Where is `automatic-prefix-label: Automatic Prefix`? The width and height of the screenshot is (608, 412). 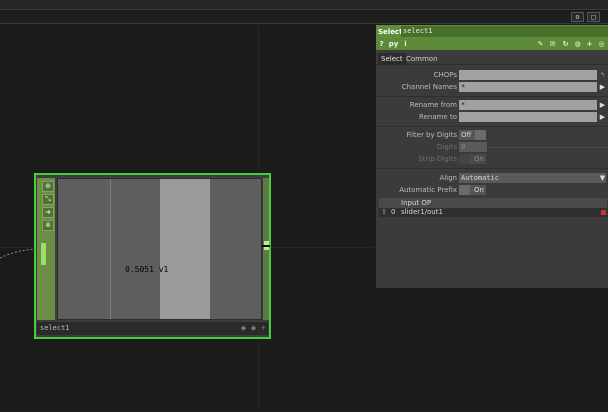
automatic-prefix-label: Automatic Prefix is located at coordinates (428, 190).